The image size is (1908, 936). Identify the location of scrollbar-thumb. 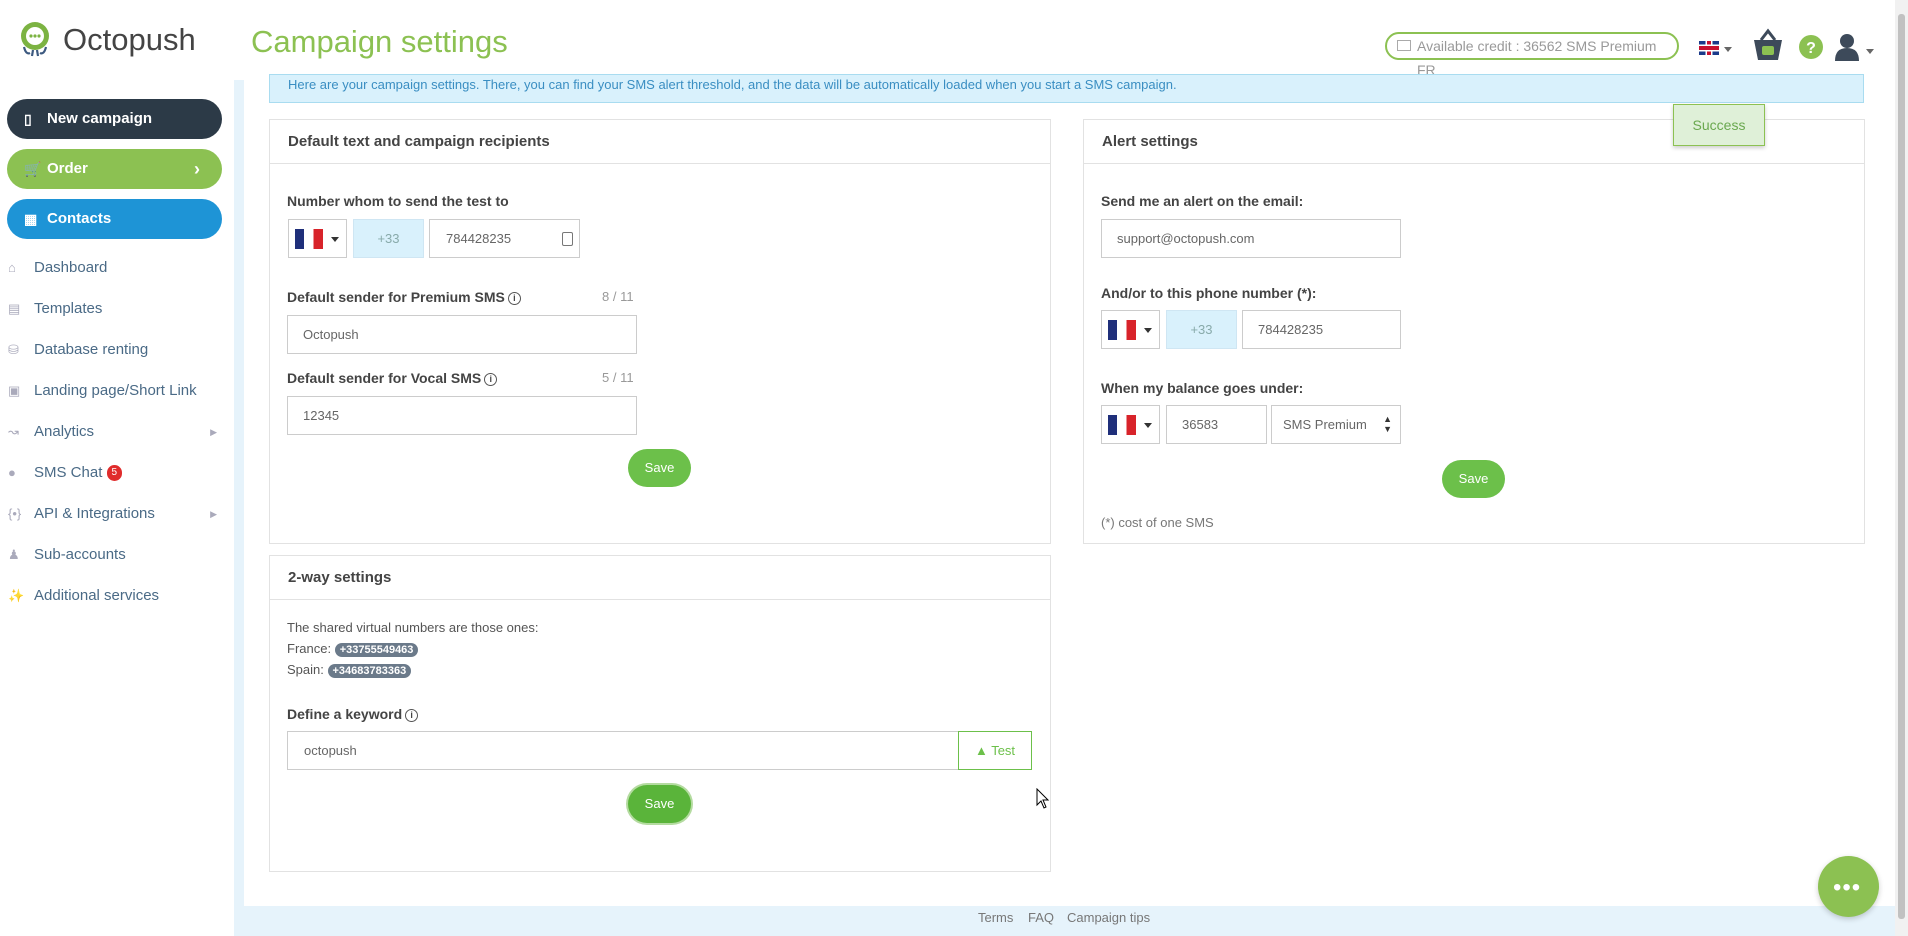
(1901, 466).